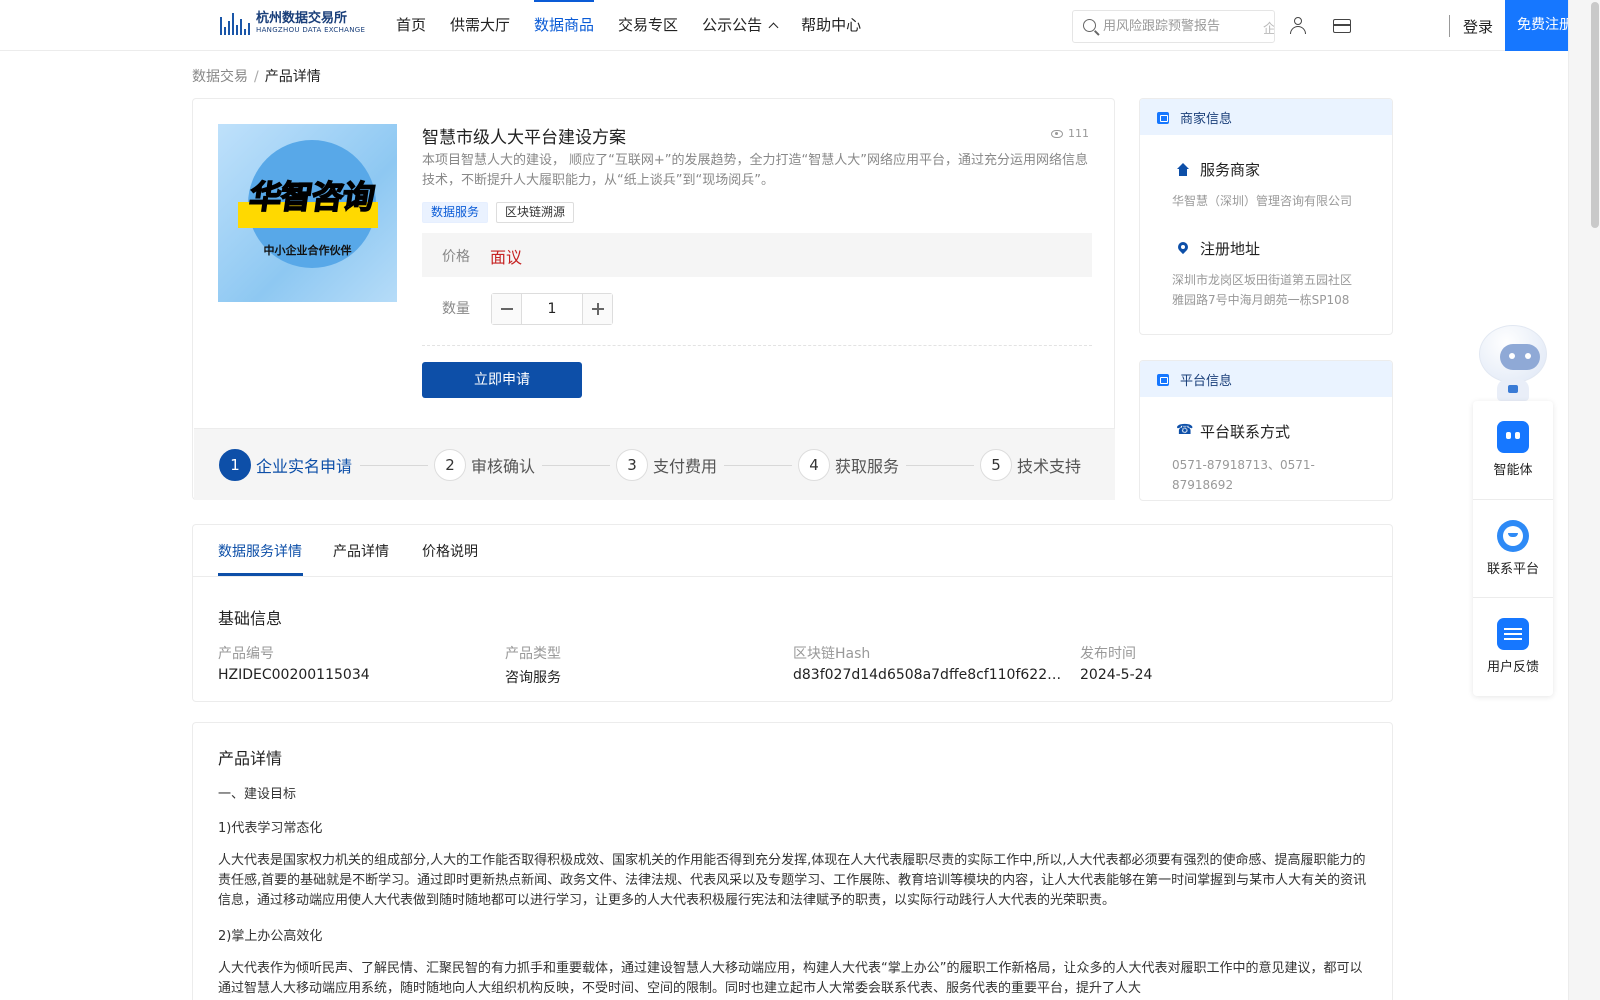  Describe the element at coordinates (1183, 249) in the screenshot. I see `location-pin-icon` at that location.